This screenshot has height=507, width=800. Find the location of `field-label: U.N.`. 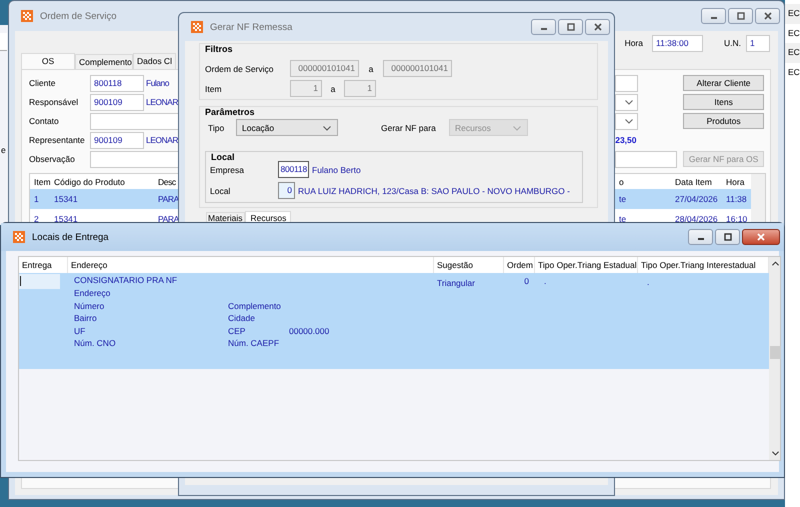

field-label: U.N. is located at coordinates (732, 43).